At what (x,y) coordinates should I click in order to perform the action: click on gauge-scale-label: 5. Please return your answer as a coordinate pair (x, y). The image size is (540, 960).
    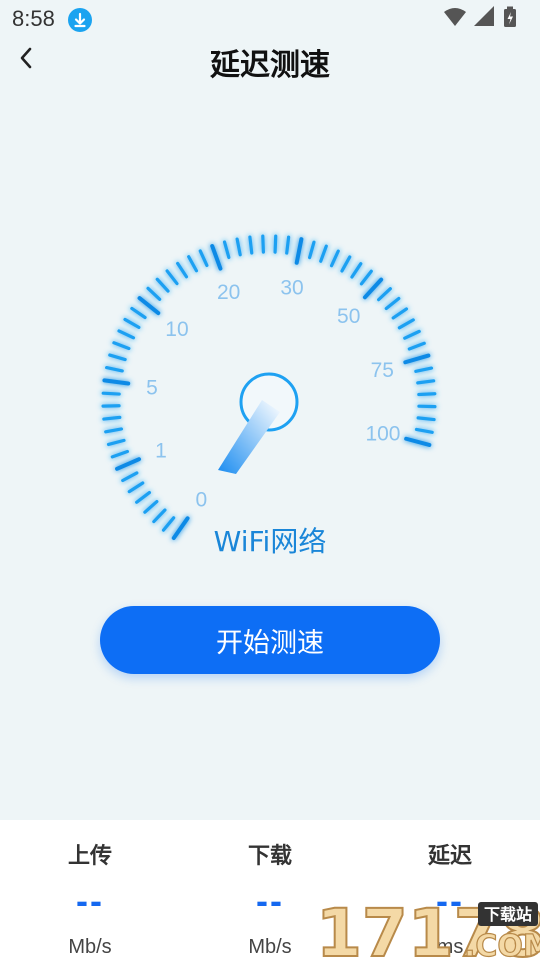
    Looking at the image, I should click on (152, 388).